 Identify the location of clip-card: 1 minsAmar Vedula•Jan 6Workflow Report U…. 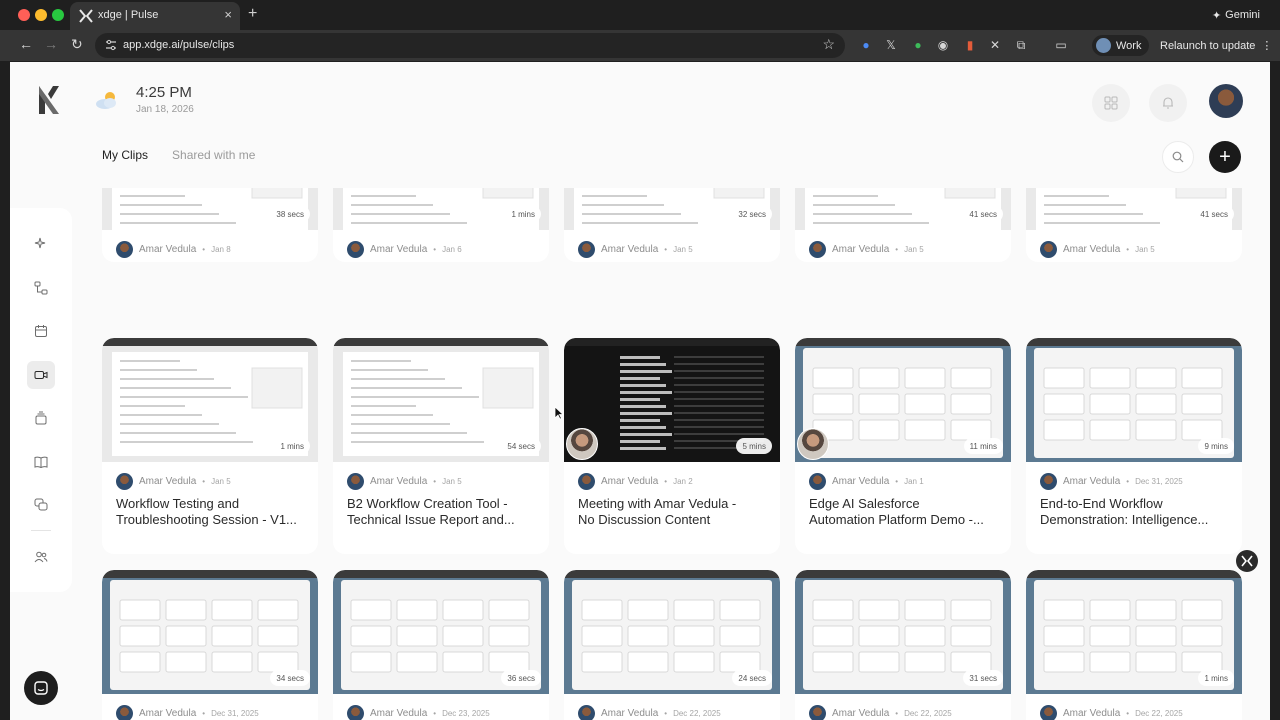
(441, 225).